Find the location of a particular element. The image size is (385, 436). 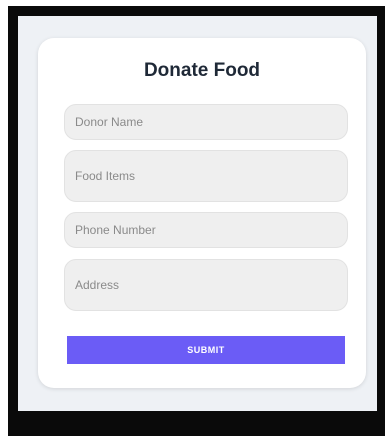

food-items-placeholder: Food Items is located at coordinates (105, 176).